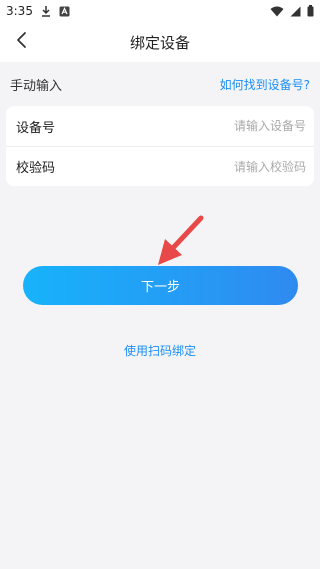 This screenshot has width=320, height=569. Describe the element at coordinates (295, 11) in the screenshot. I see `signal-icon` at that location.